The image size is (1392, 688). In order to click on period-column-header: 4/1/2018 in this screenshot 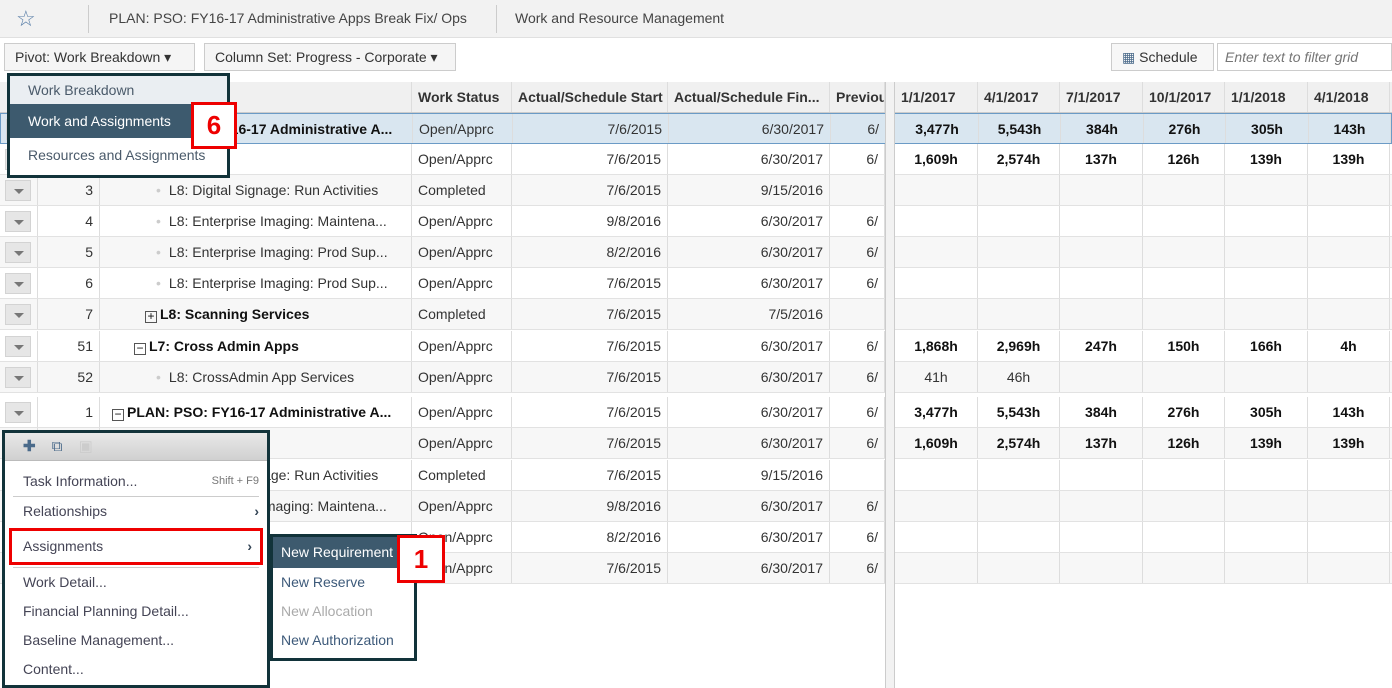, I will do `click(1349, 97)`.